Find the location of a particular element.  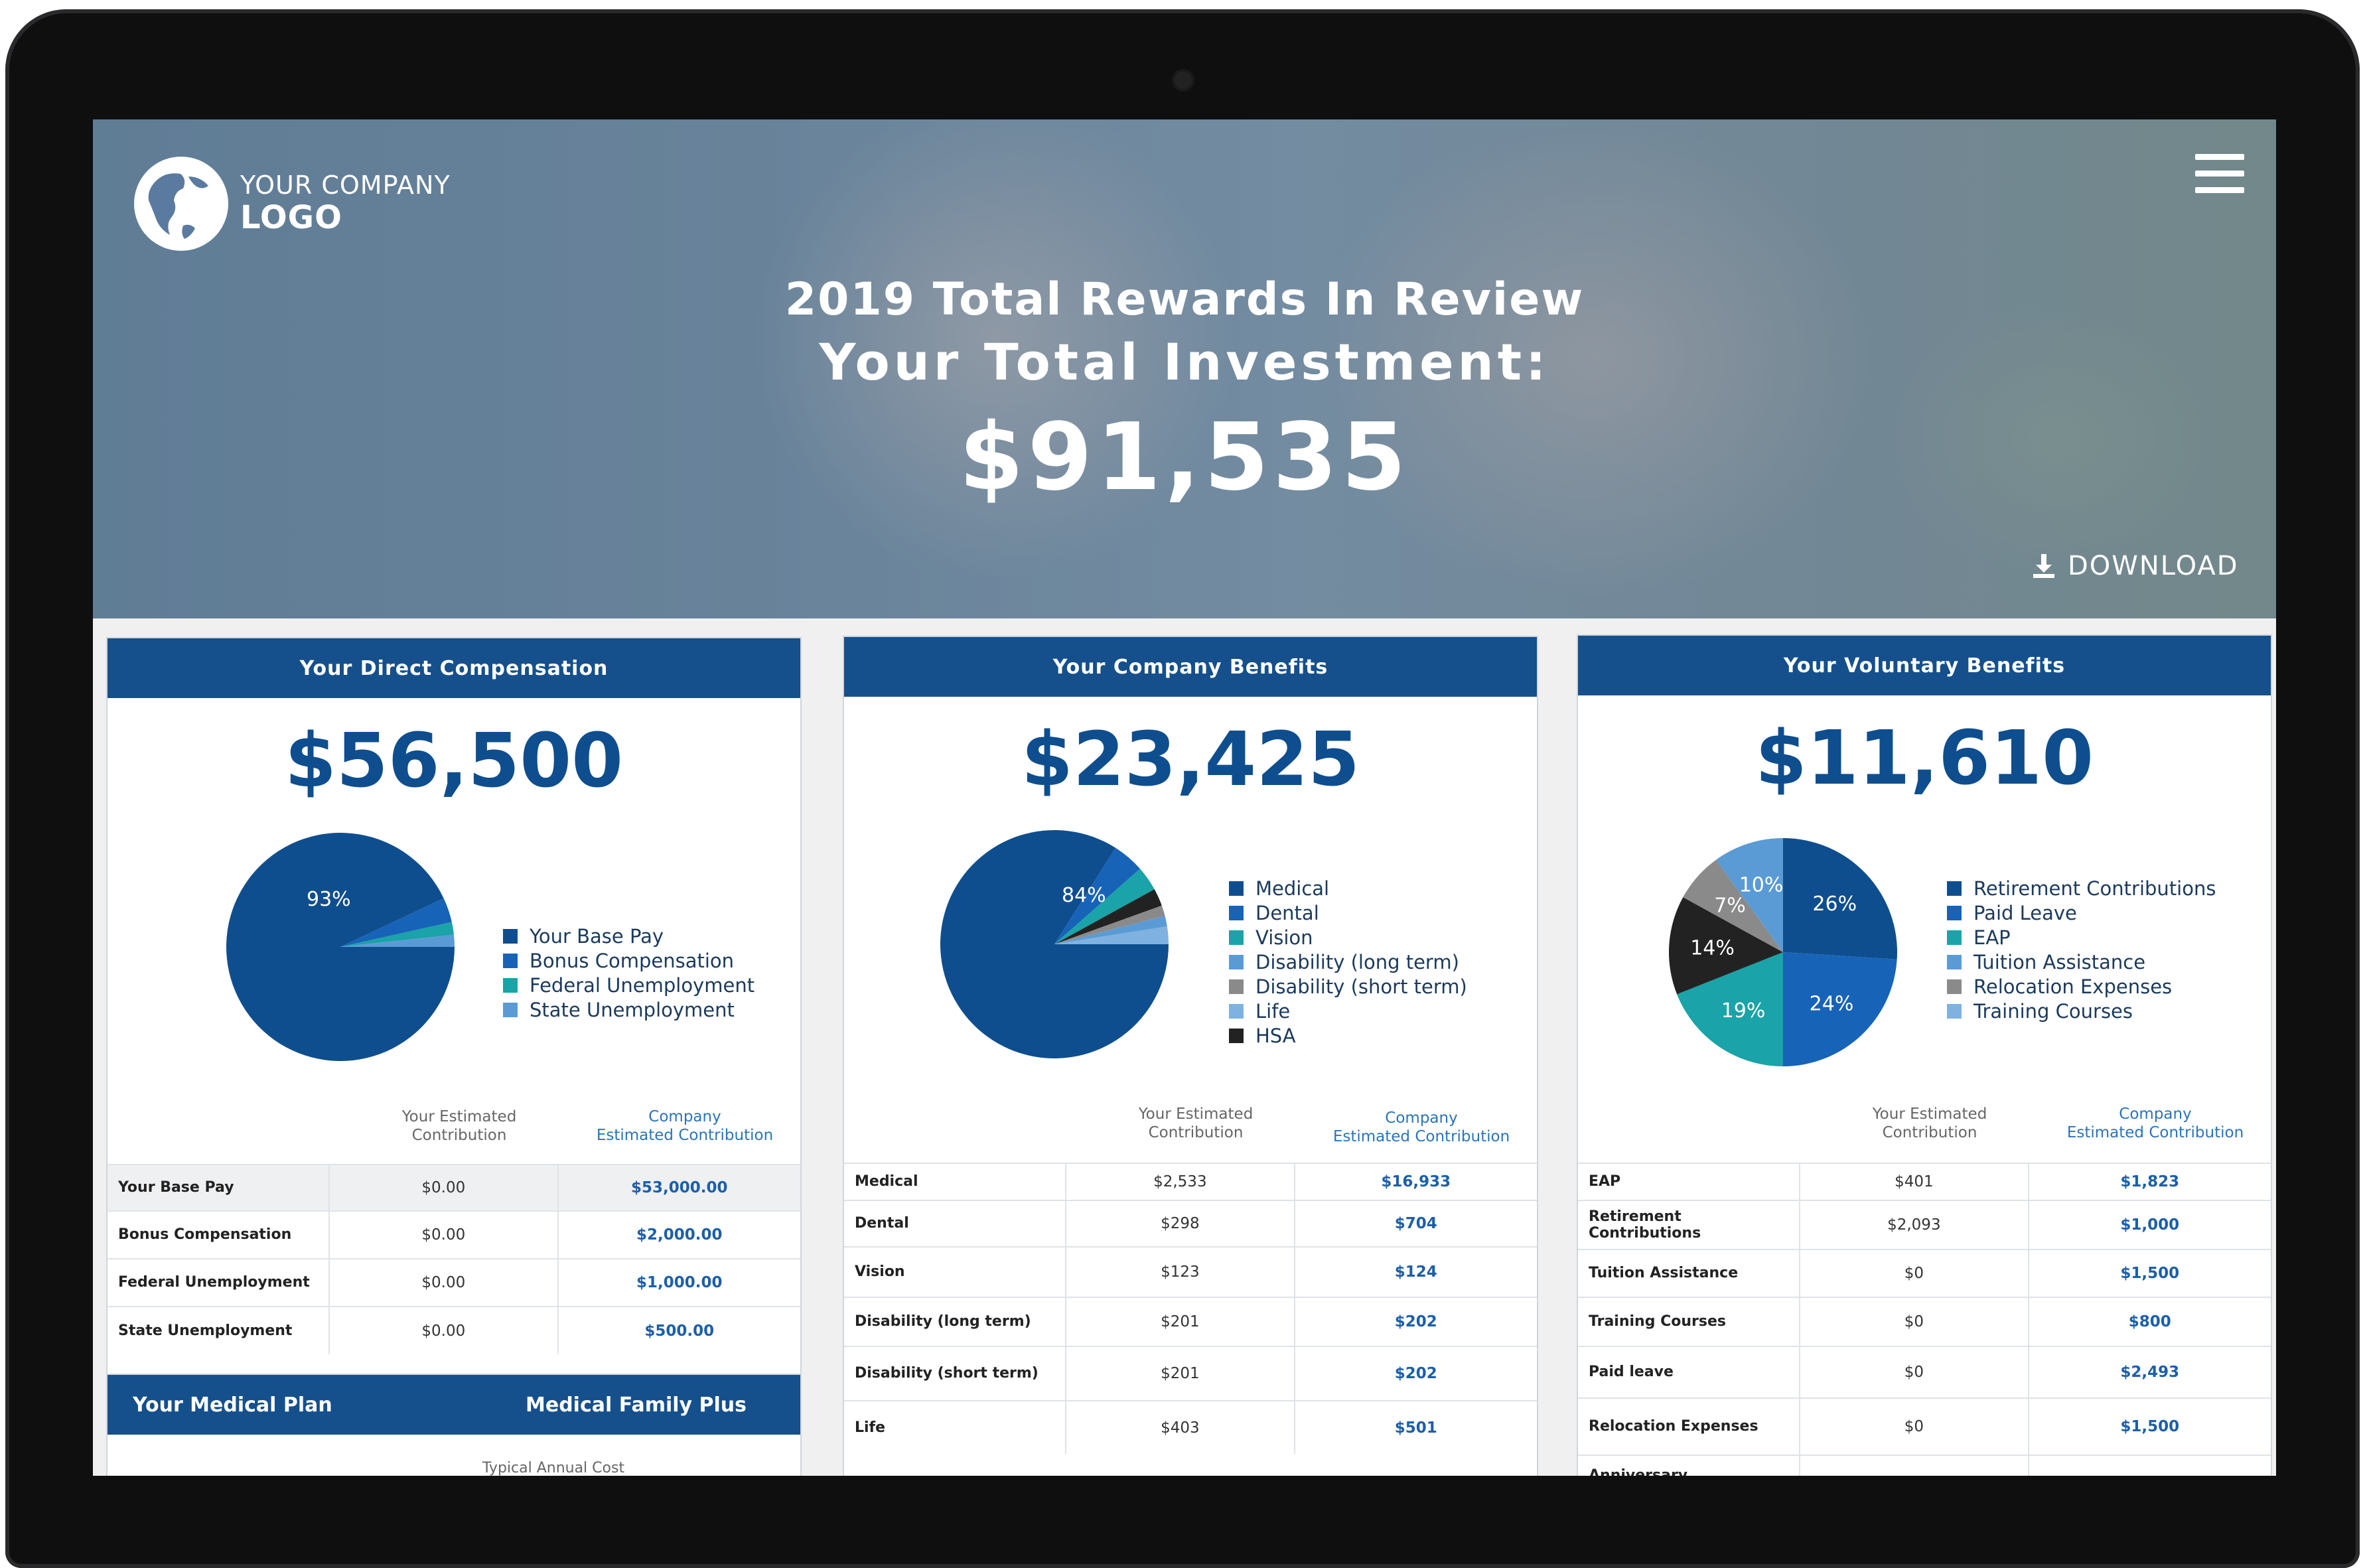

legend-item: Retirement Contributions is located at coordinates (2081, 888).